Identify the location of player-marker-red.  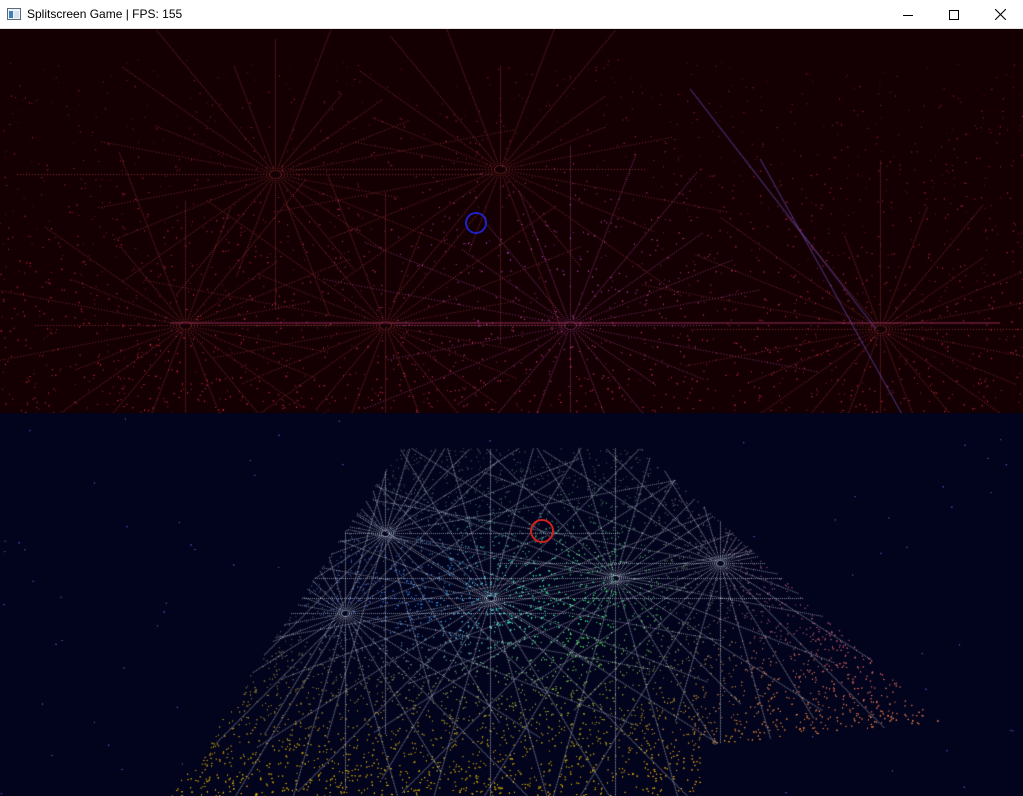
(542, 531).